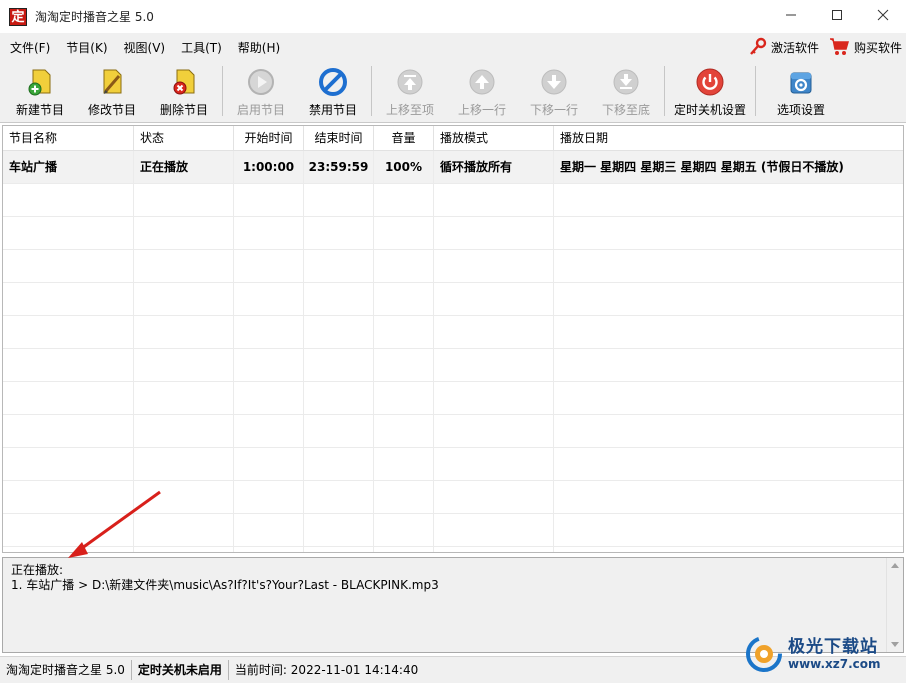  I want to click on title-bar: 定 淘淘定时播音之星 5.0, so click(453, 16).